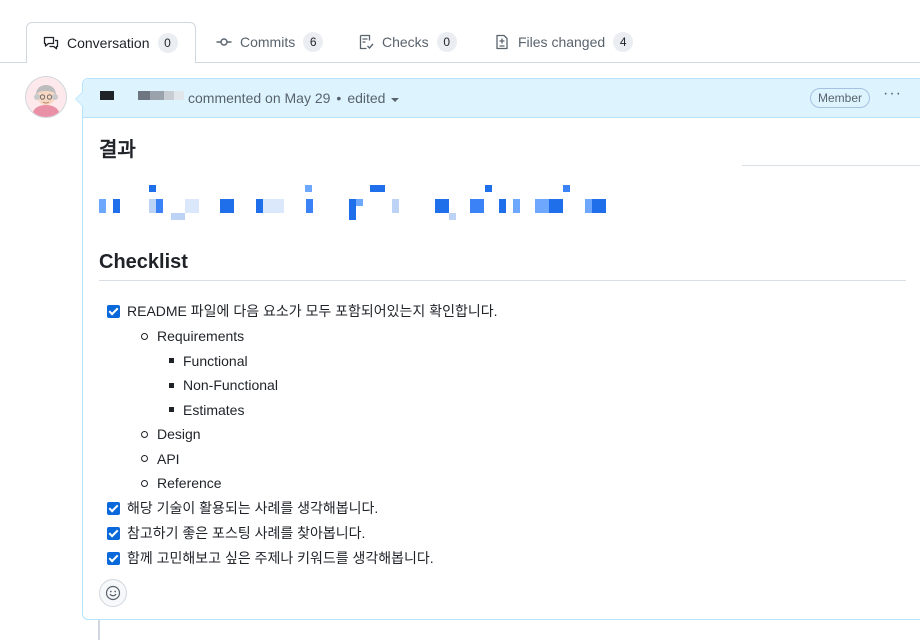 The width and height of the screenshot is (920, 640). I want to click on list-item-label: Design, so click(179, 434).